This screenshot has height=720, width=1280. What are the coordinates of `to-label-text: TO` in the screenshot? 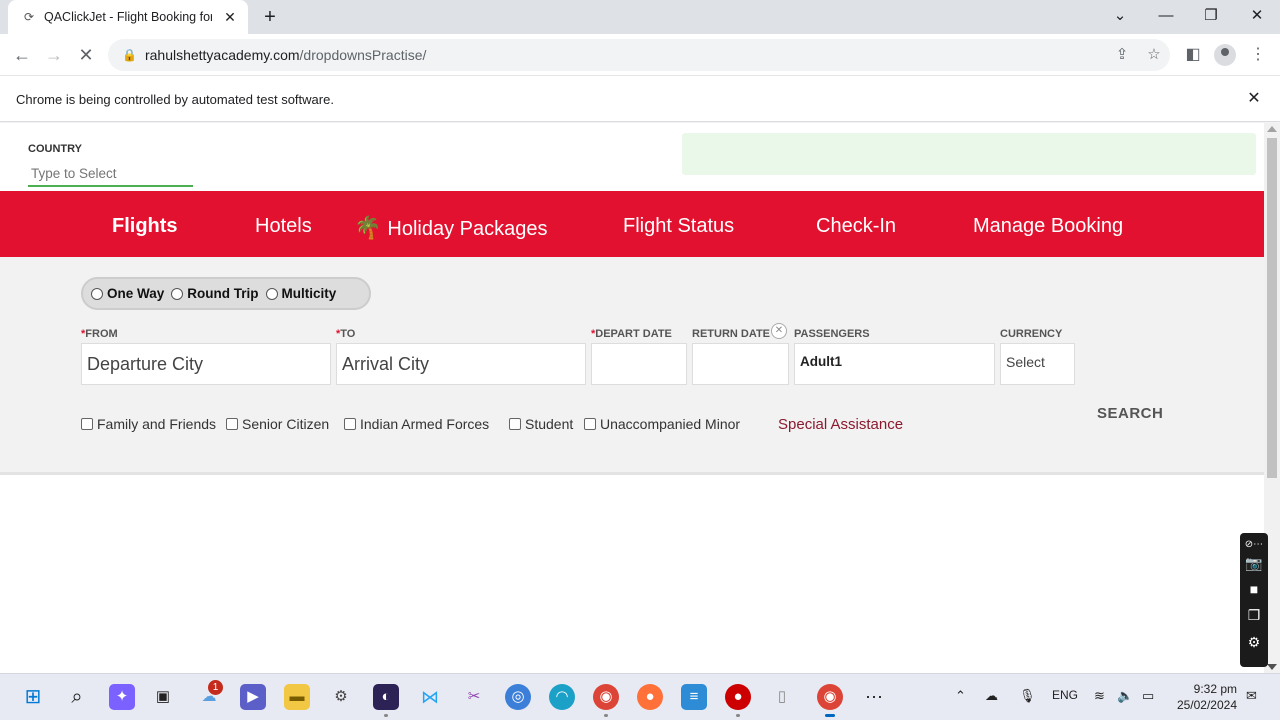 It's located at (348, 334).